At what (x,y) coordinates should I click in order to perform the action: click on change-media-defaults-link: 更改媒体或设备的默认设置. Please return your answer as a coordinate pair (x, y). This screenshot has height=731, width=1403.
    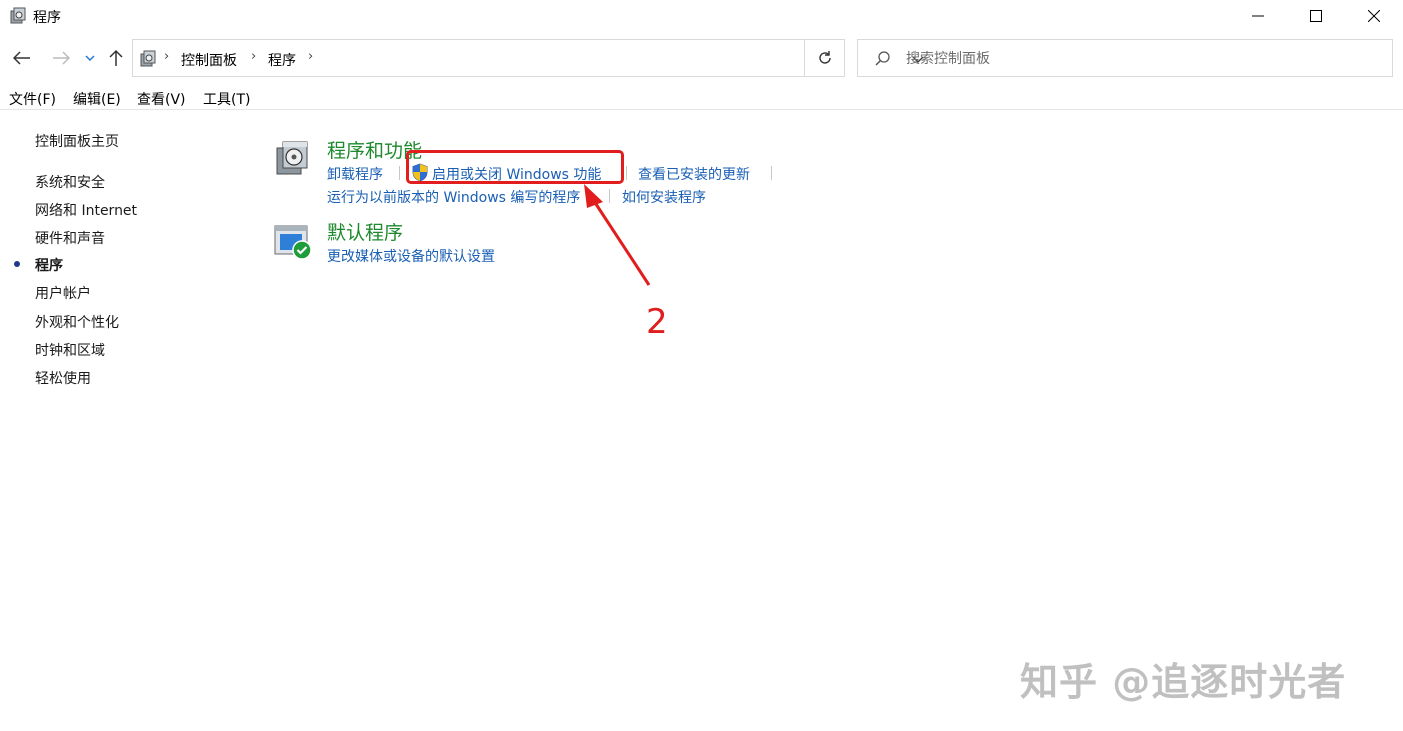
    Looking at the image, I should click on (411, 256).